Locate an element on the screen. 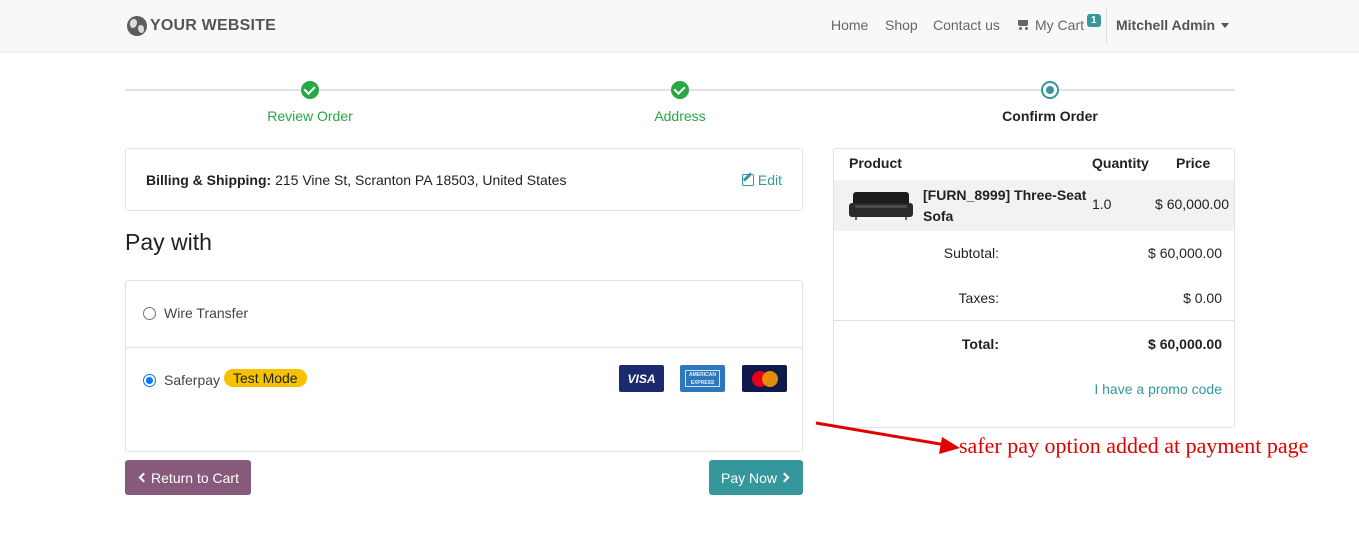 The image size is (1359, 547). summary-divider is located at coordinates (1034, 320).